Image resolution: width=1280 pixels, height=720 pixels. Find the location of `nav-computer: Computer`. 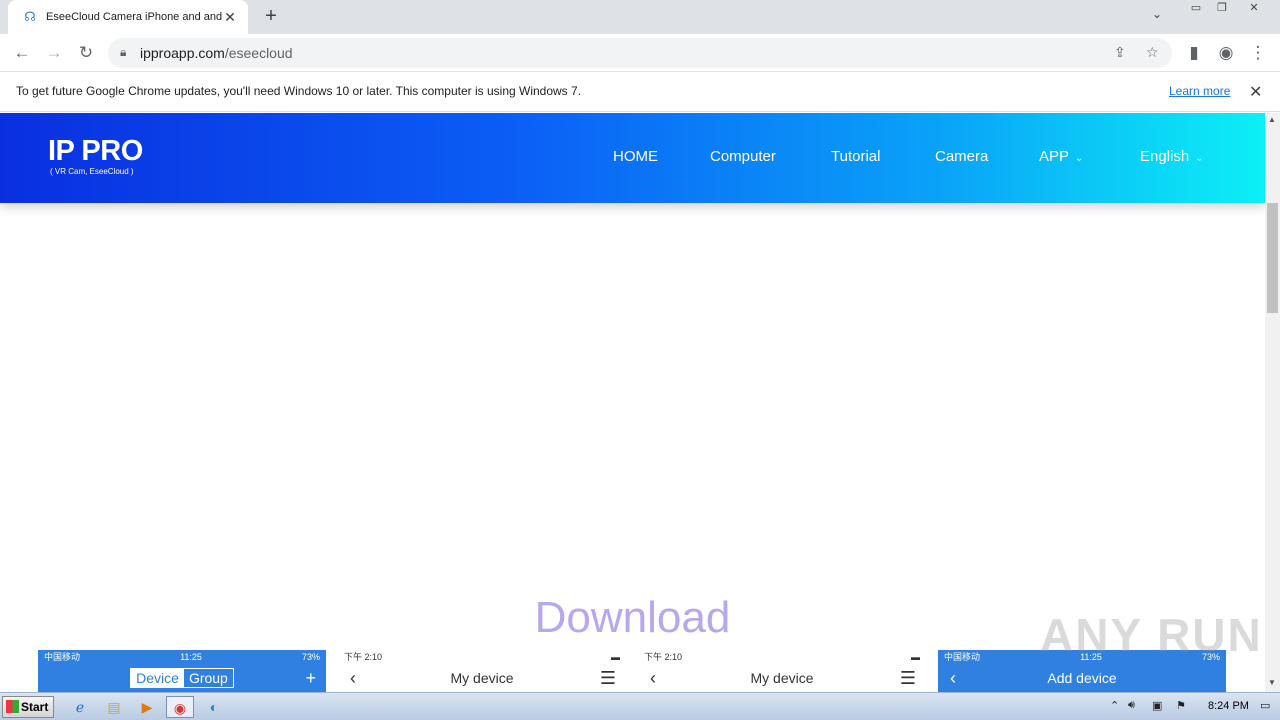

nav-computer: Computer is located at coordinates (743, 156).